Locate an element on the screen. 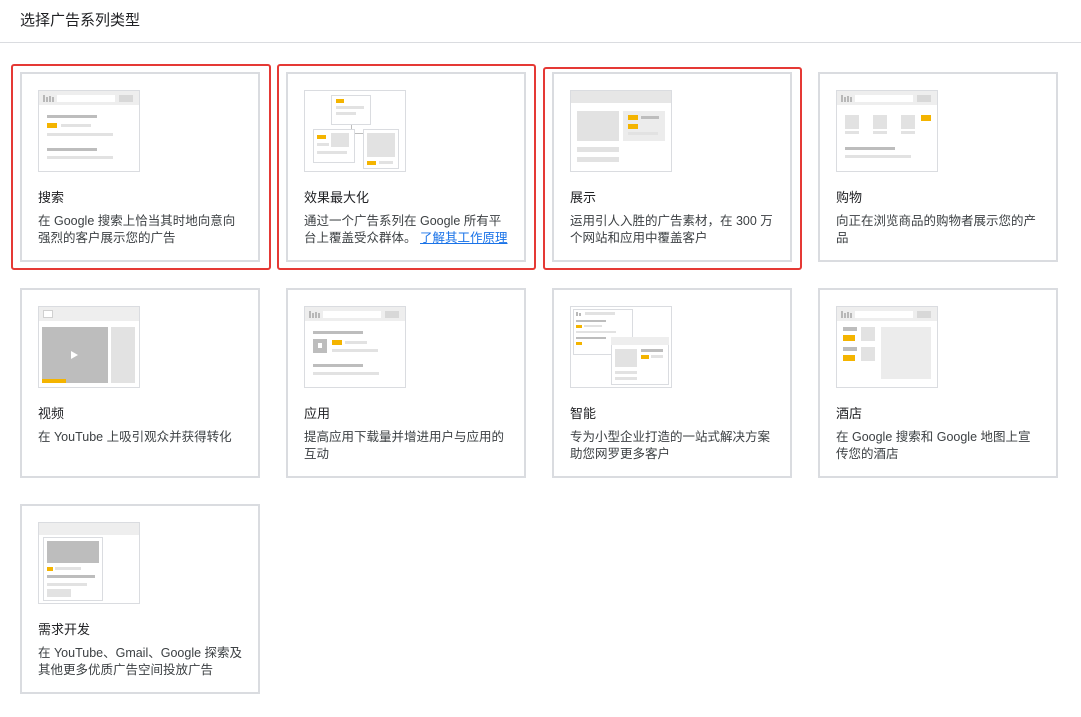 The width and height of the screenshot is (1081, 717). card-description: 向正在浏览商品的购物者展示您的产品 is located at coordinates (936, 229).